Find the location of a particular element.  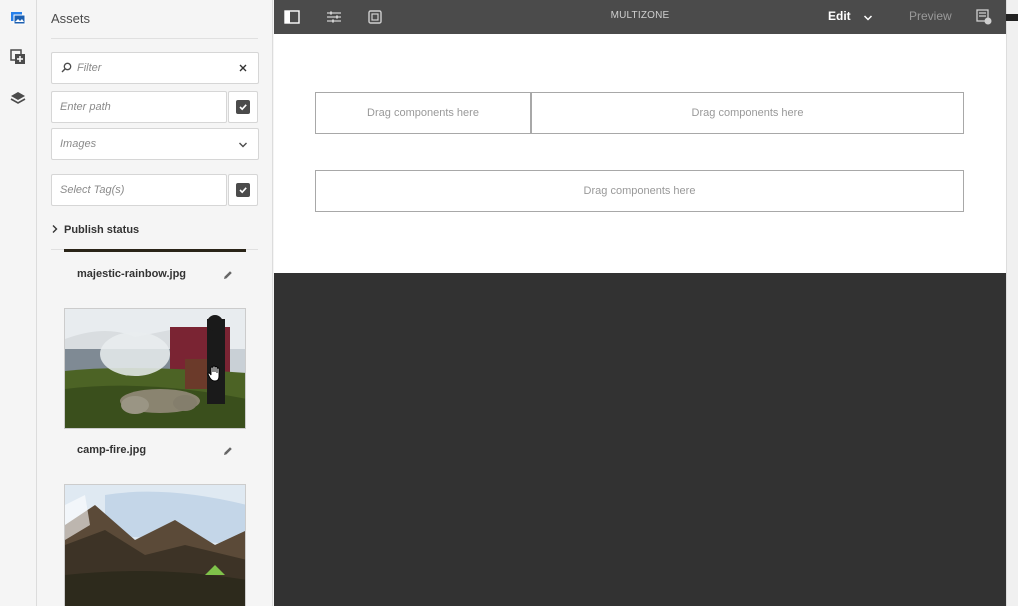

page-title: MULTIZONE is located at coordinates (640, 15).